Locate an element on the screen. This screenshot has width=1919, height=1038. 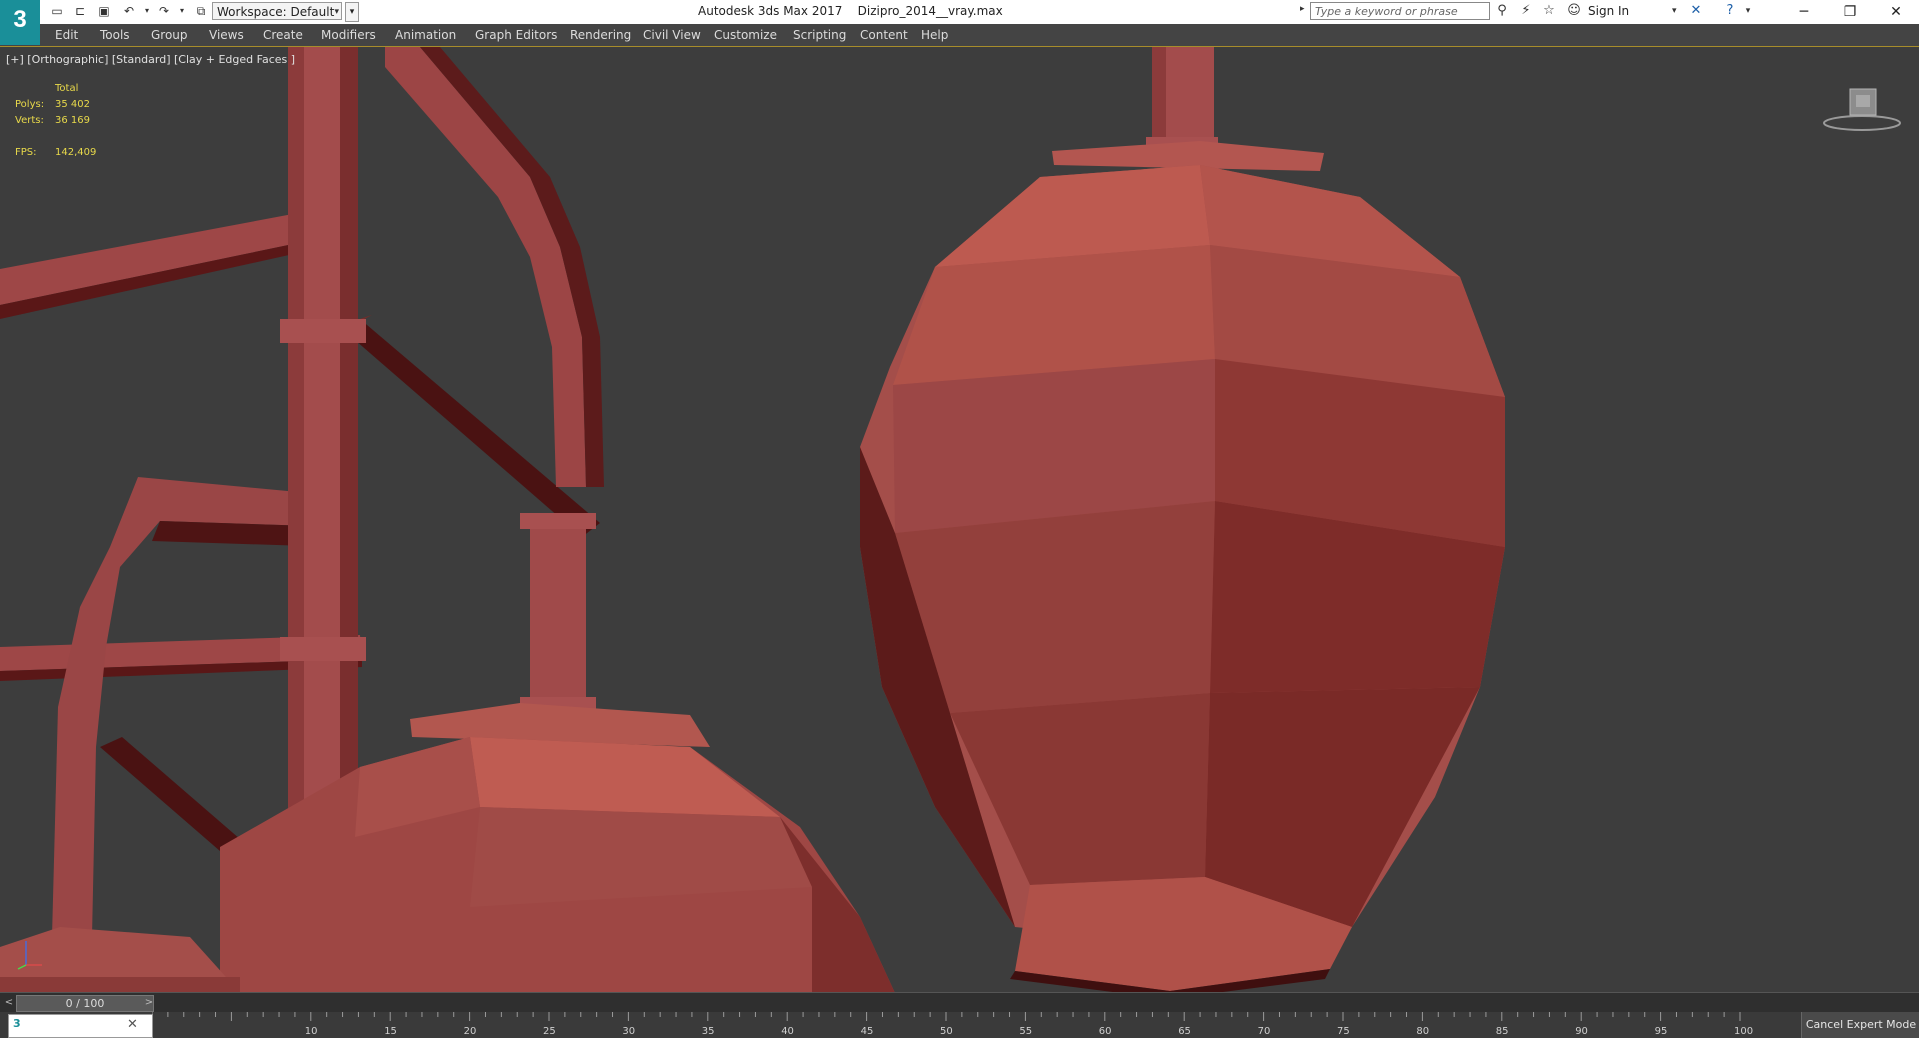
timeline-tick-label: 20 is located at coordinates (470, 1031).